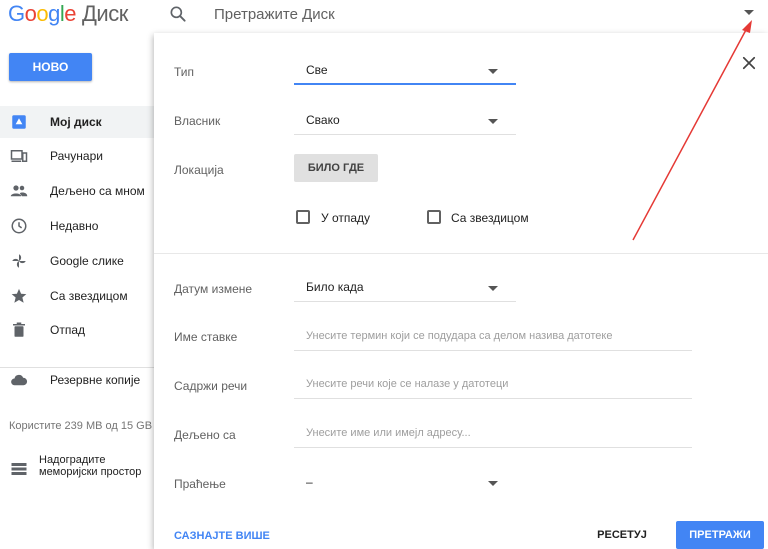 This screenshot has width=768, height=549. I want to click on cloud-icon, so click(19, 380).